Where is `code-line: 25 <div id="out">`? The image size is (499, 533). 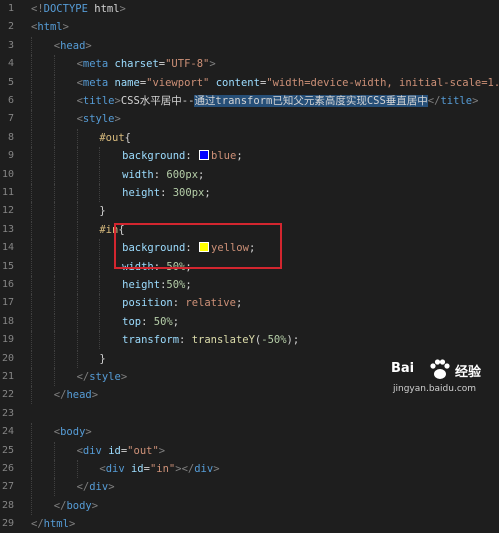 code-line: 25 <div id="out"> is located at coordinates (249, 450).